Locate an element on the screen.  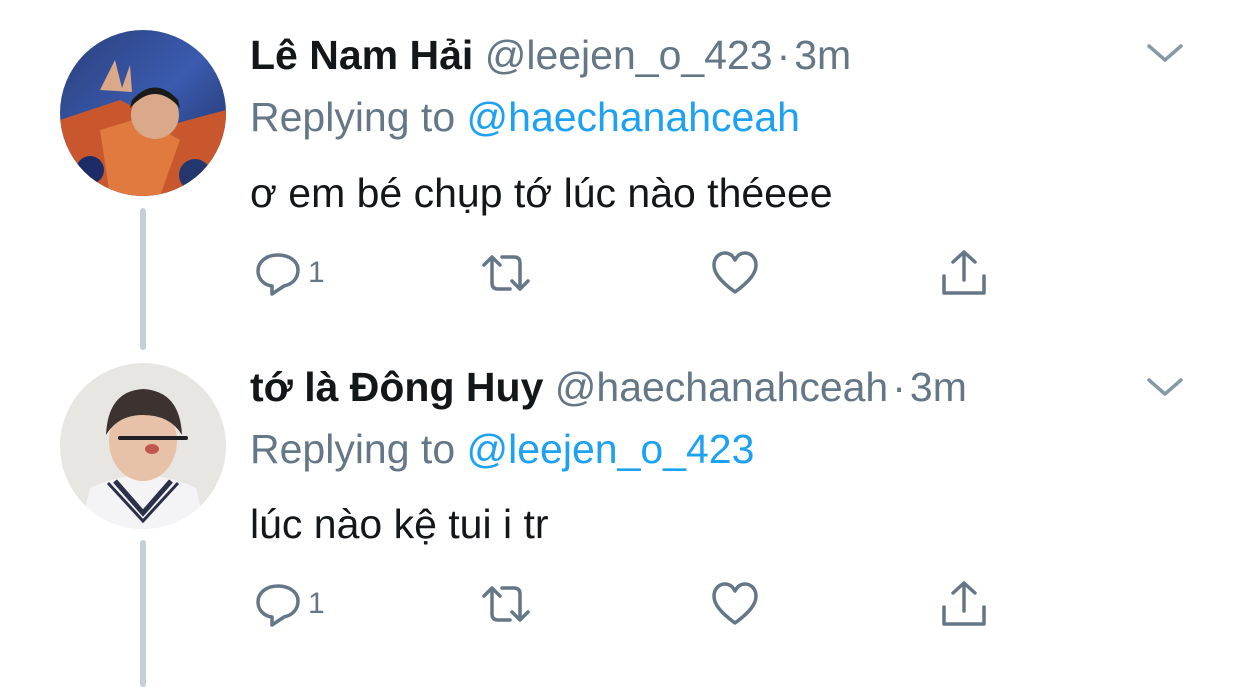
tweet-header: Lê Nam Hải @leejen_o_423·3m is located at coordinates (550, 55).